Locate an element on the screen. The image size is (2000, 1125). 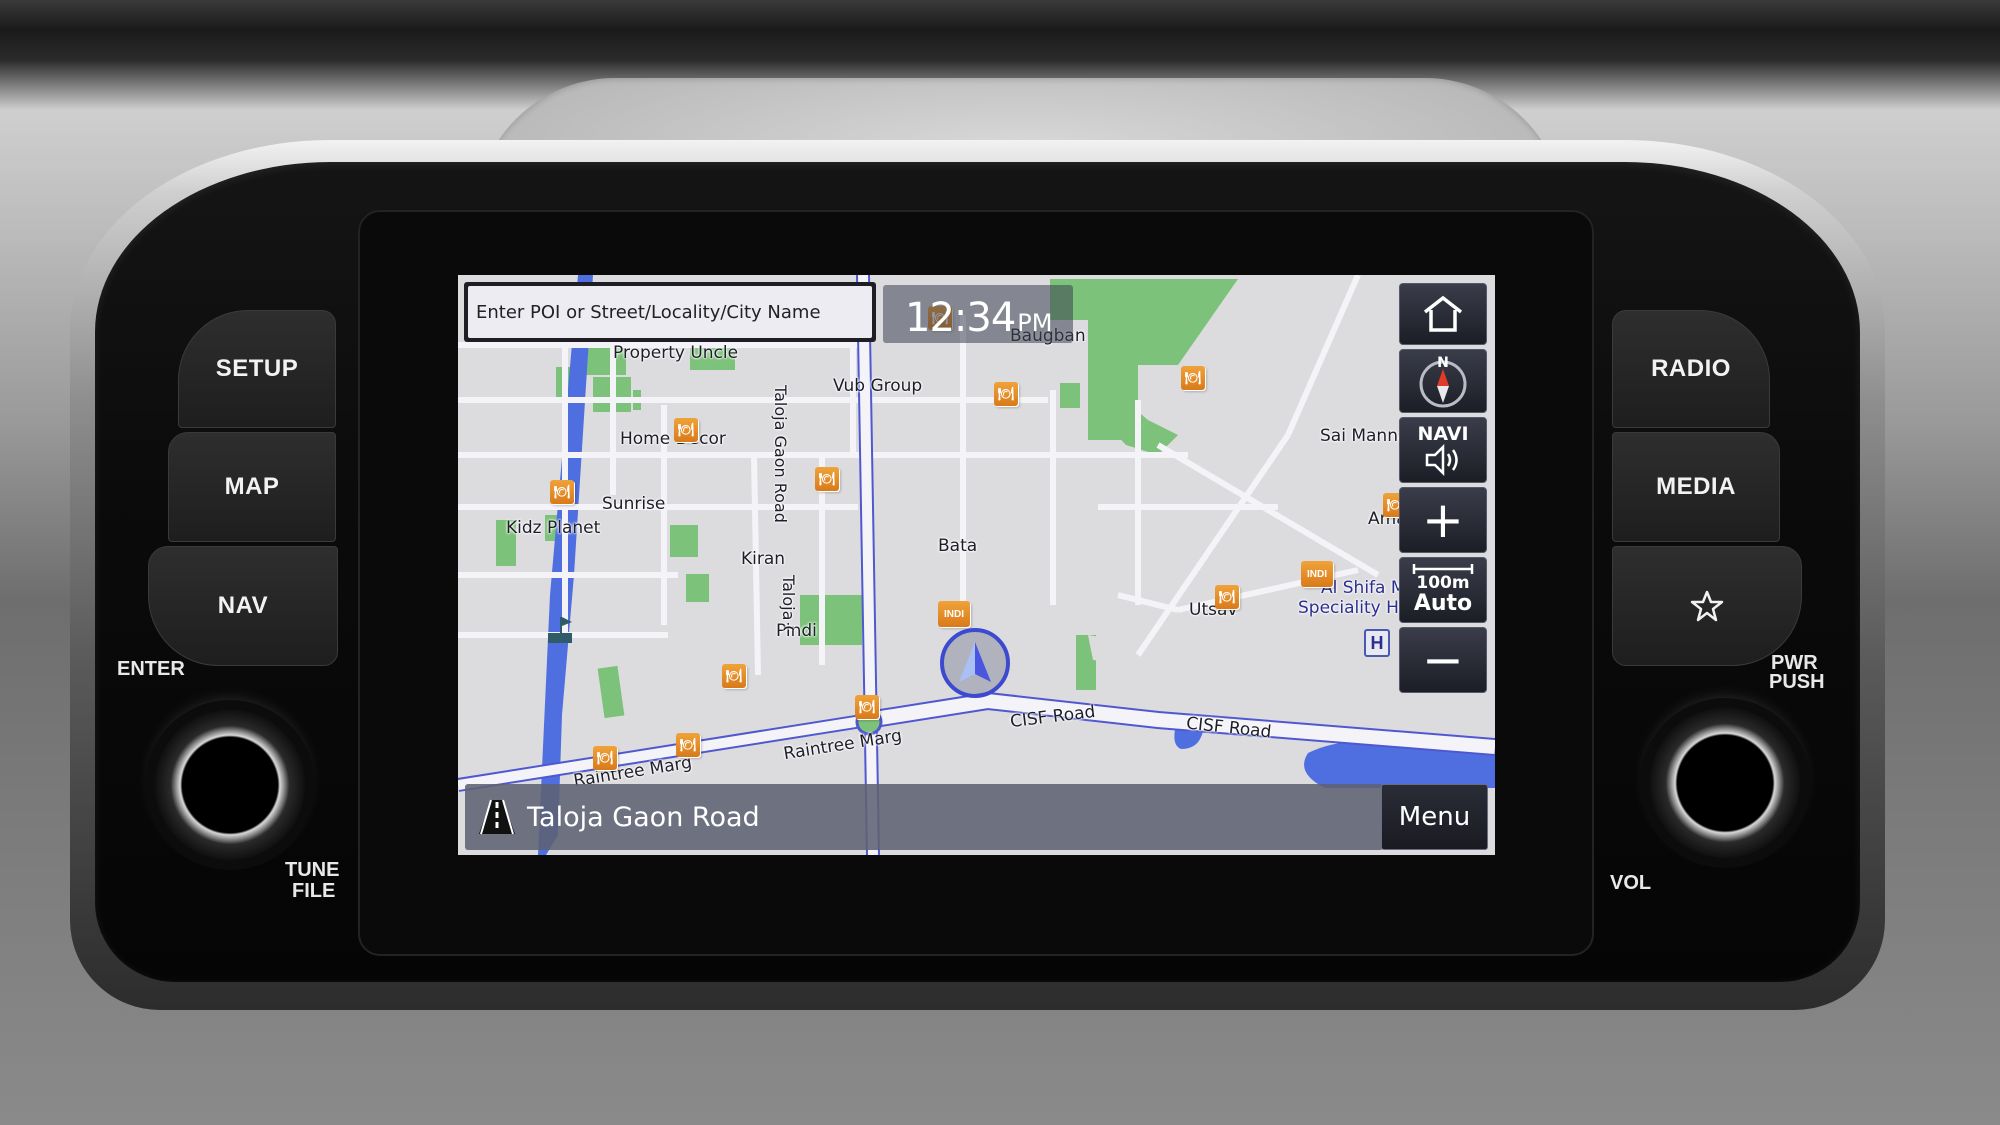
road-icon is located at coordinates (497, 817).